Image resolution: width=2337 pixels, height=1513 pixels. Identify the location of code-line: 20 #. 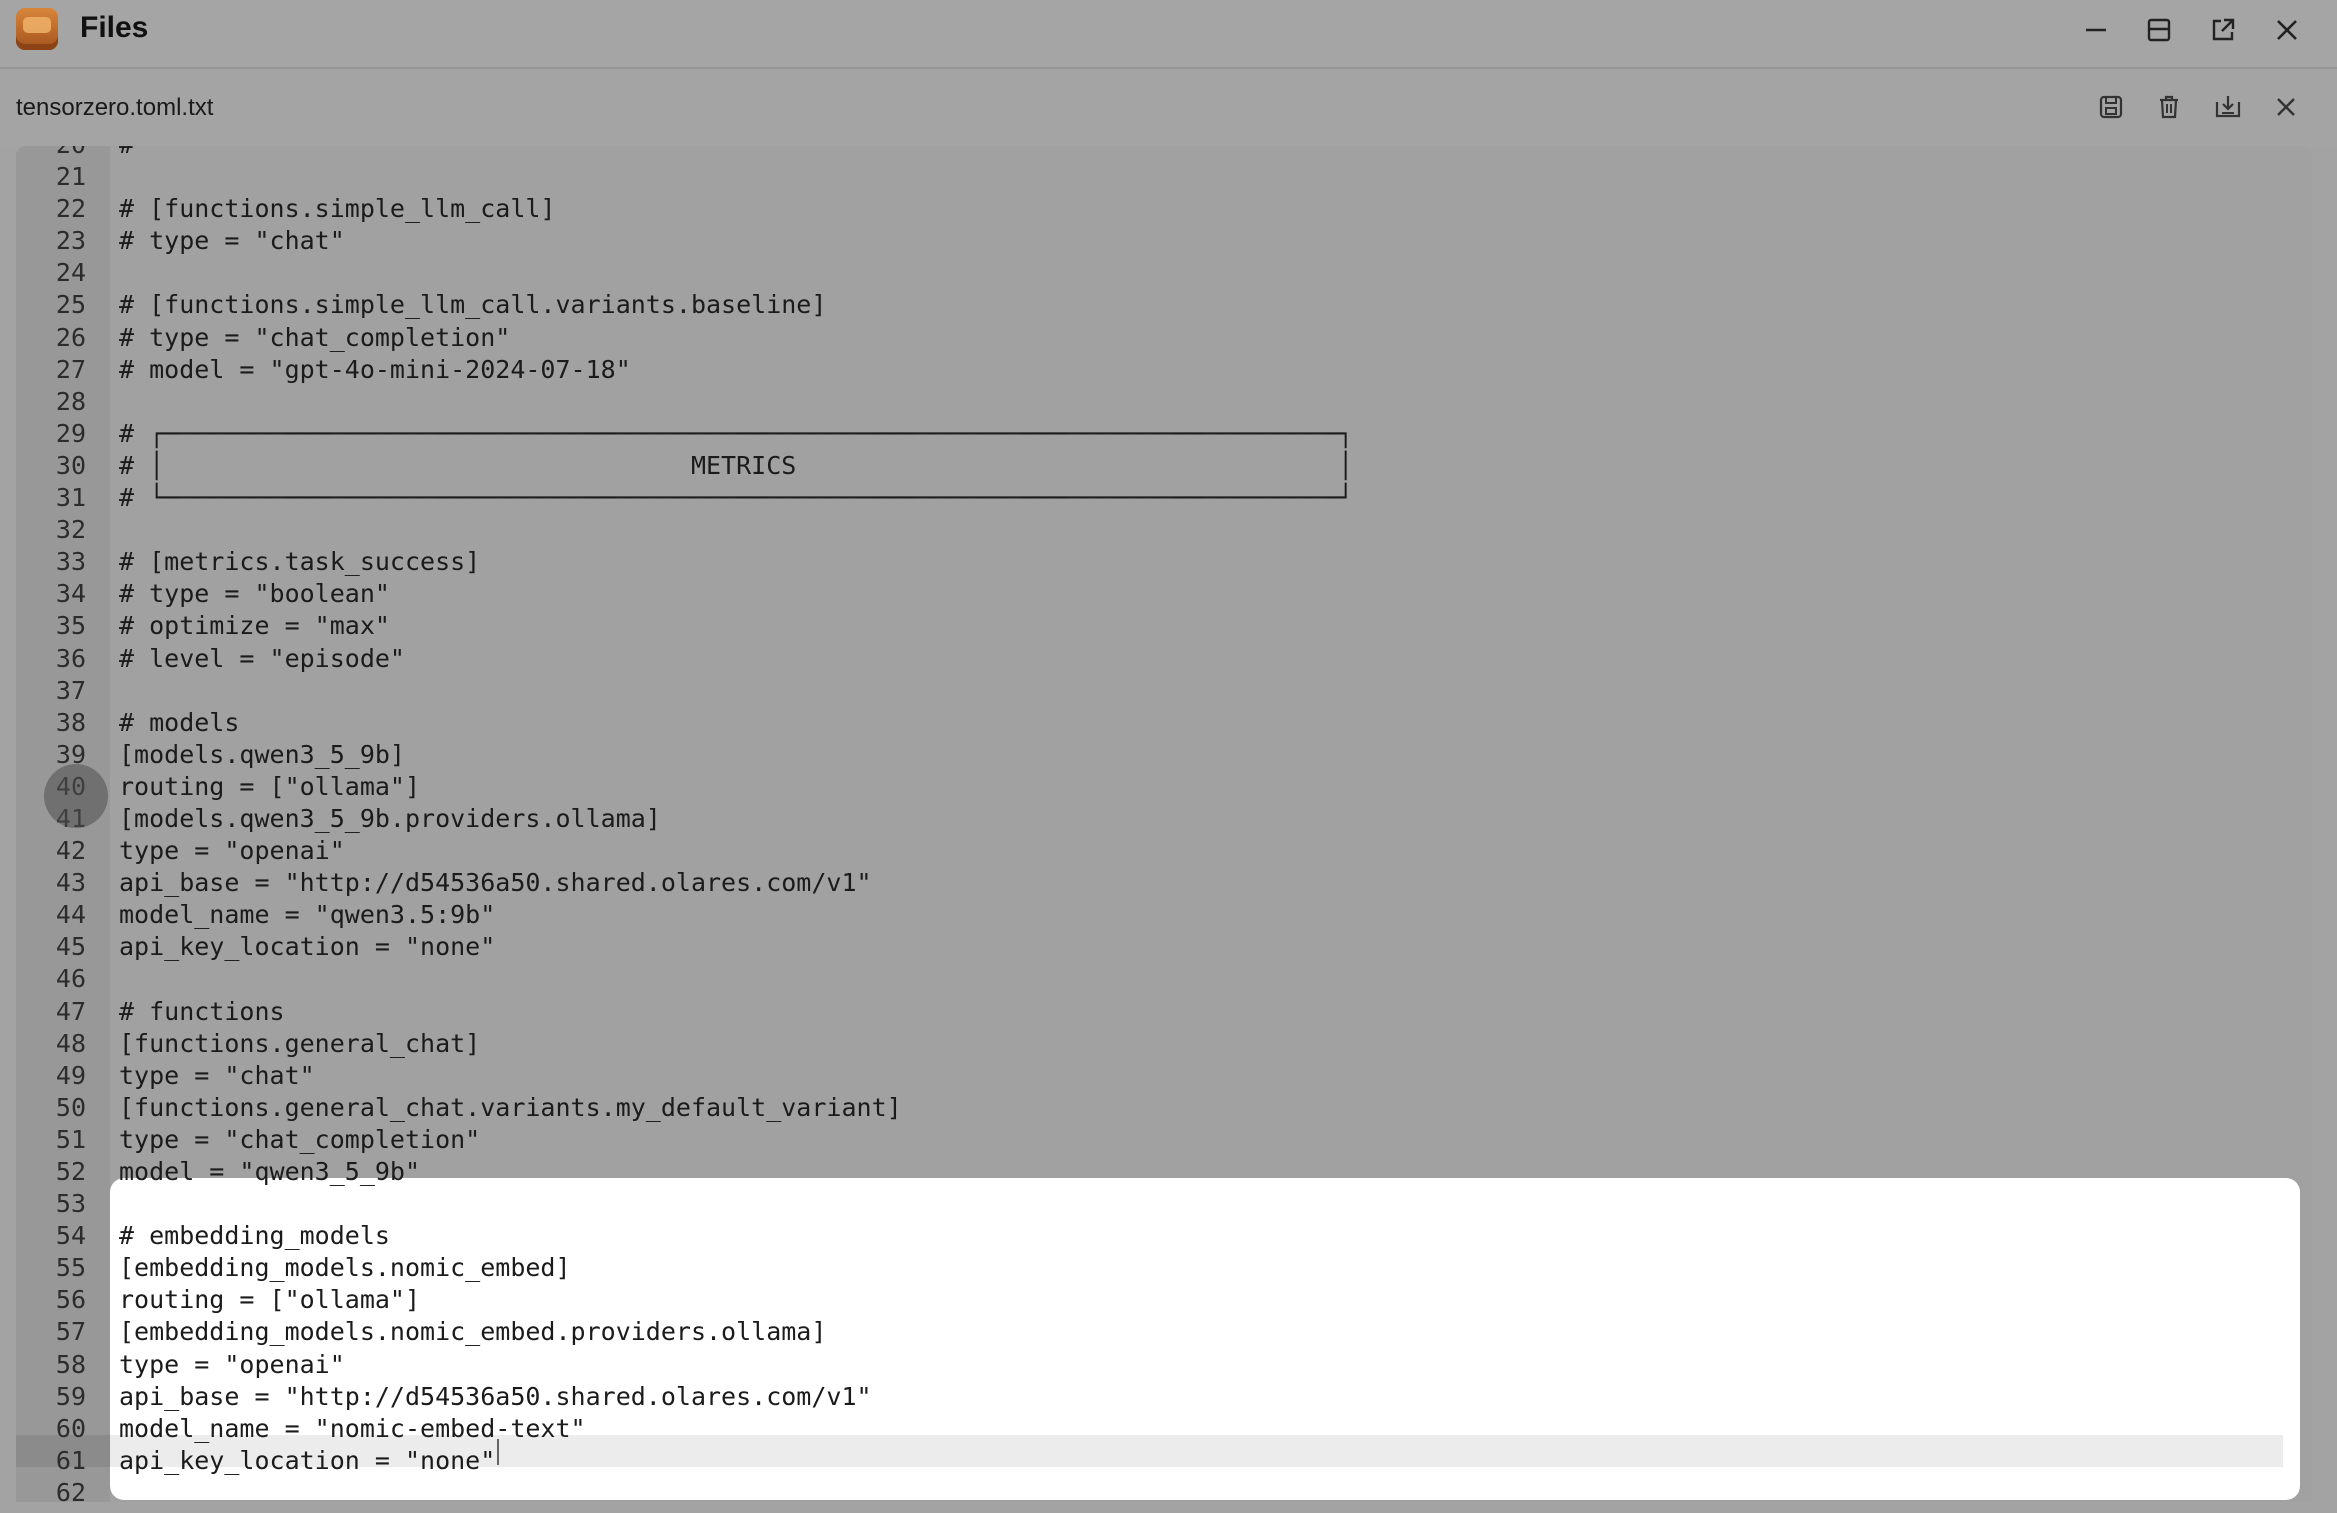
(1164, 153).